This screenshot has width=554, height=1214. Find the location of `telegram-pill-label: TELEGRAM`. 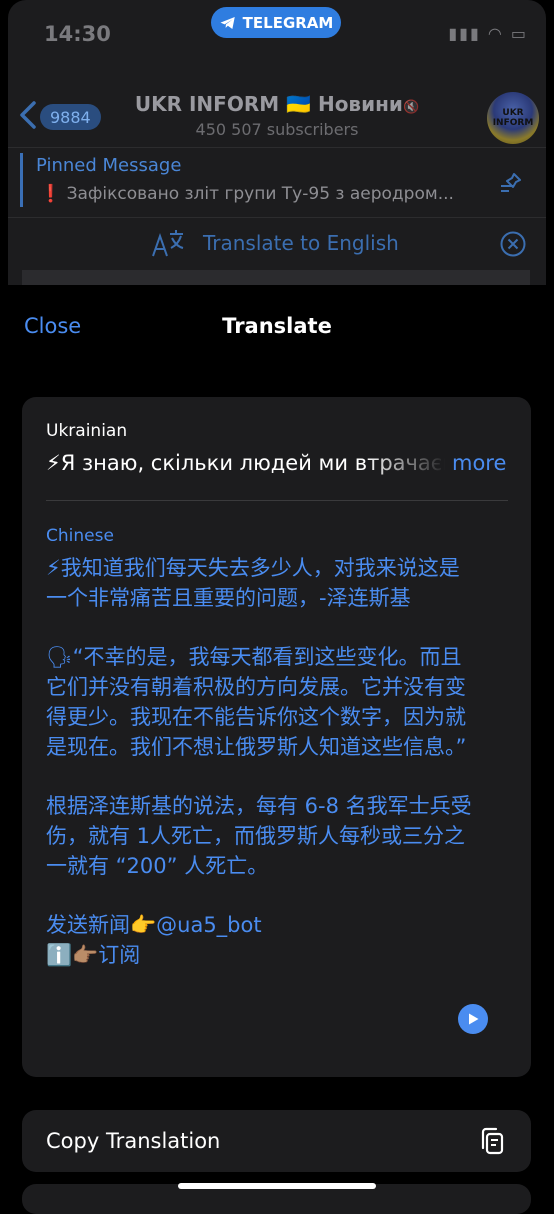

telegram-pill-label: TELEGRAM is located at coordinates (288, 22).